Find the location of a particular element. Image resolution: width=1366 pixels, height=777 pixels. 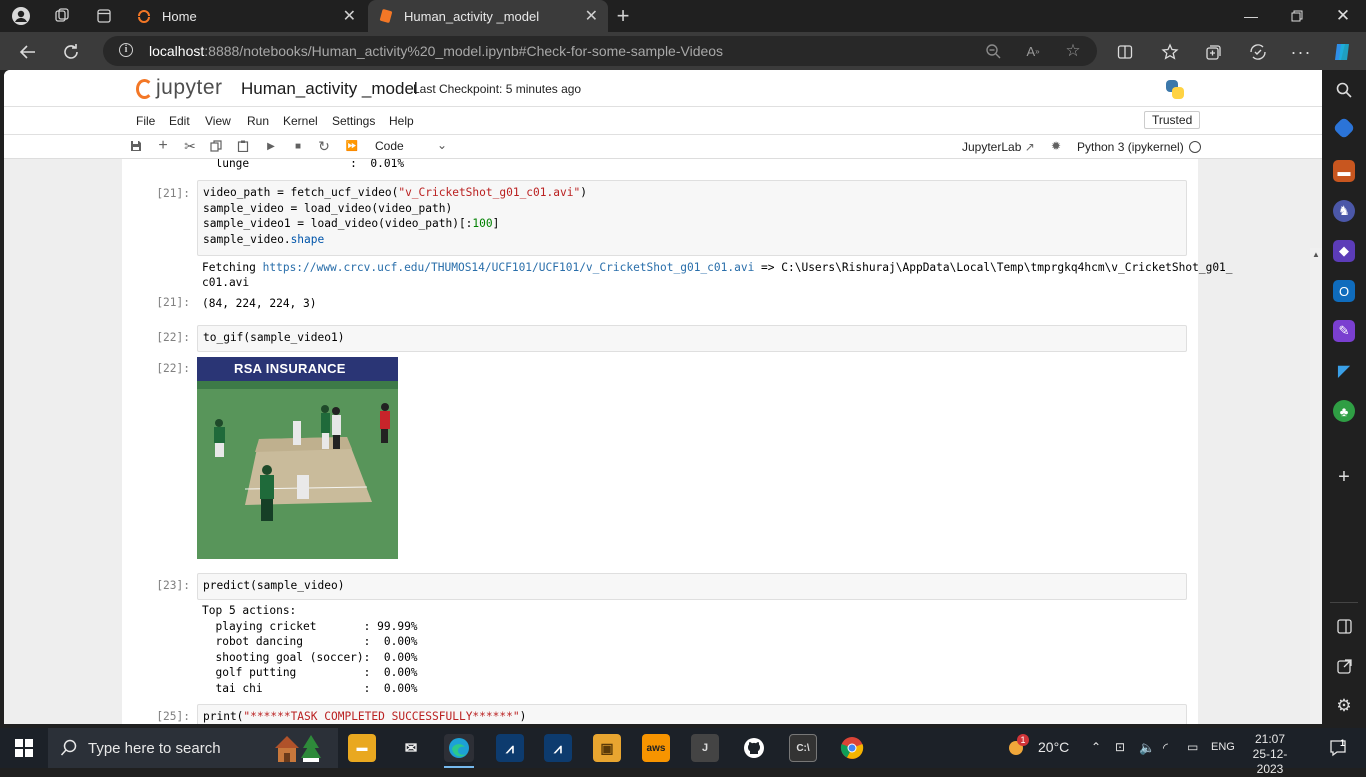

menu-settings: Settings is located at coordinates (353, 121).